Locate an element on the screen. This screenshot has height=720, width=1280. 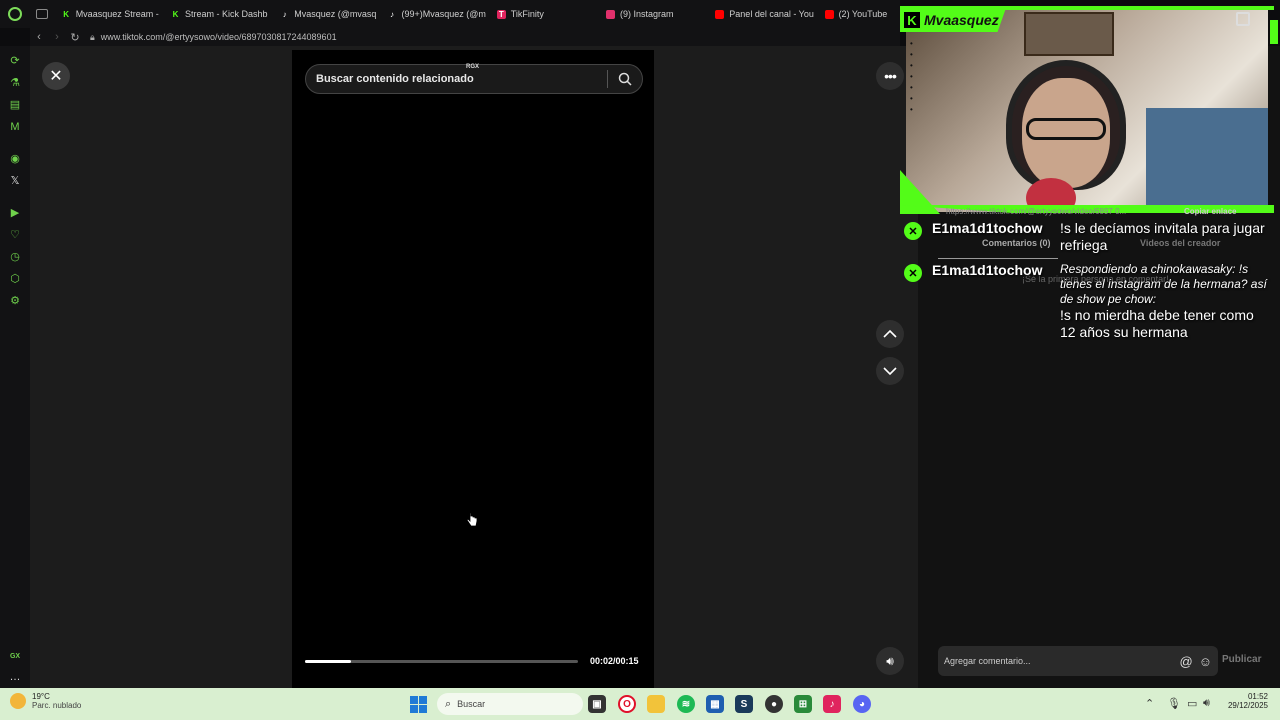
microphone-icon: 🎙︎ is located at coordinates (1174, 703).